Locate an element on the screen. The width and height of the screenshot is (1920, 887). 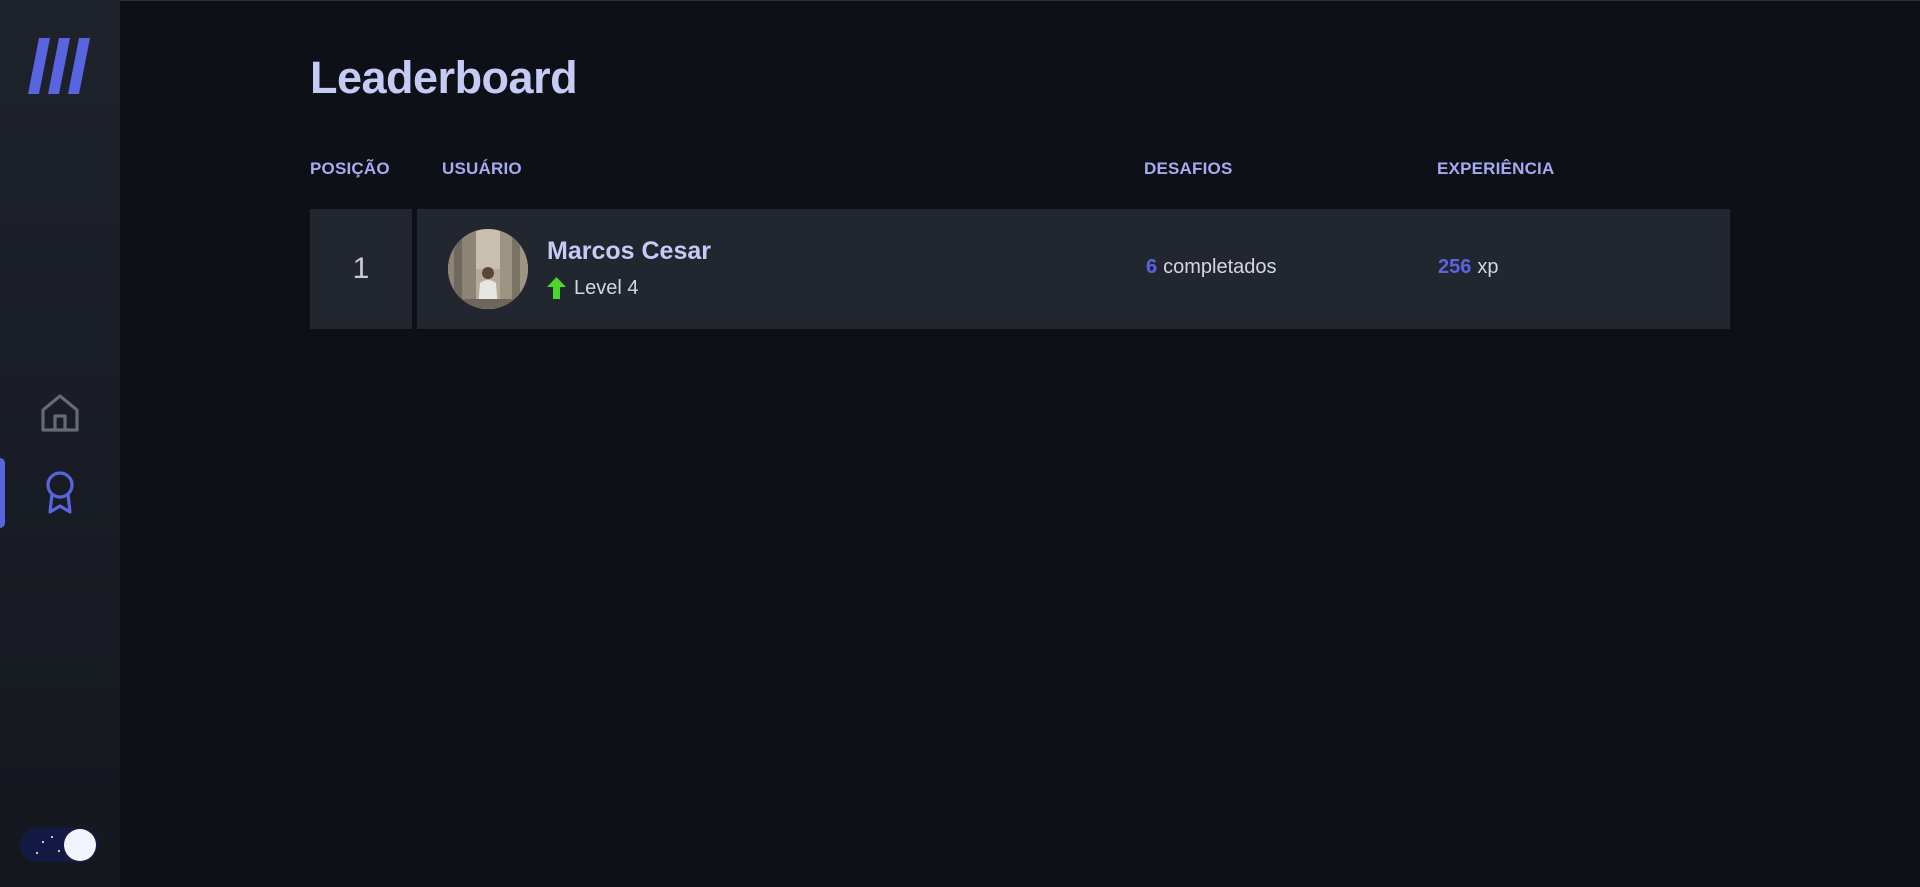
experience-points: 256 xp is located at coordinates (1468, 267).